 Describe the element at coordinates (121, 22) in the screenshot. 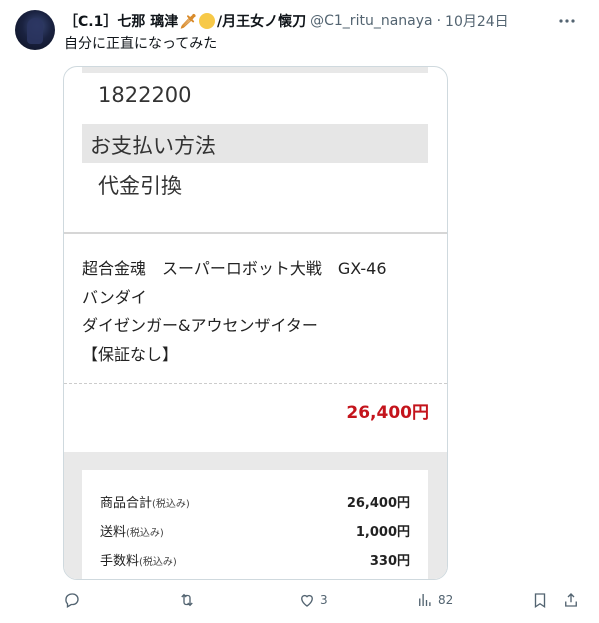

I see `display-name-text: ［C.1］七那 璃津` at that location.